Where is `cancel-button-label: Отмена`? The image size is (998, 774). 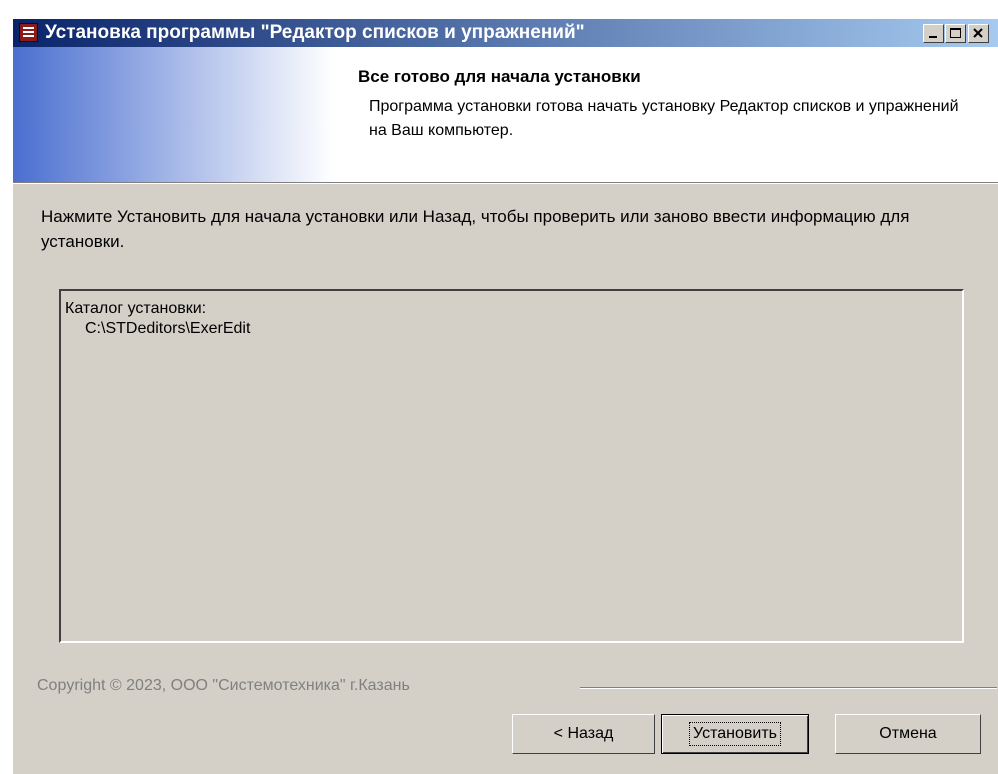 cancel-button-label: Отмена is located at coordinates (908, 733).